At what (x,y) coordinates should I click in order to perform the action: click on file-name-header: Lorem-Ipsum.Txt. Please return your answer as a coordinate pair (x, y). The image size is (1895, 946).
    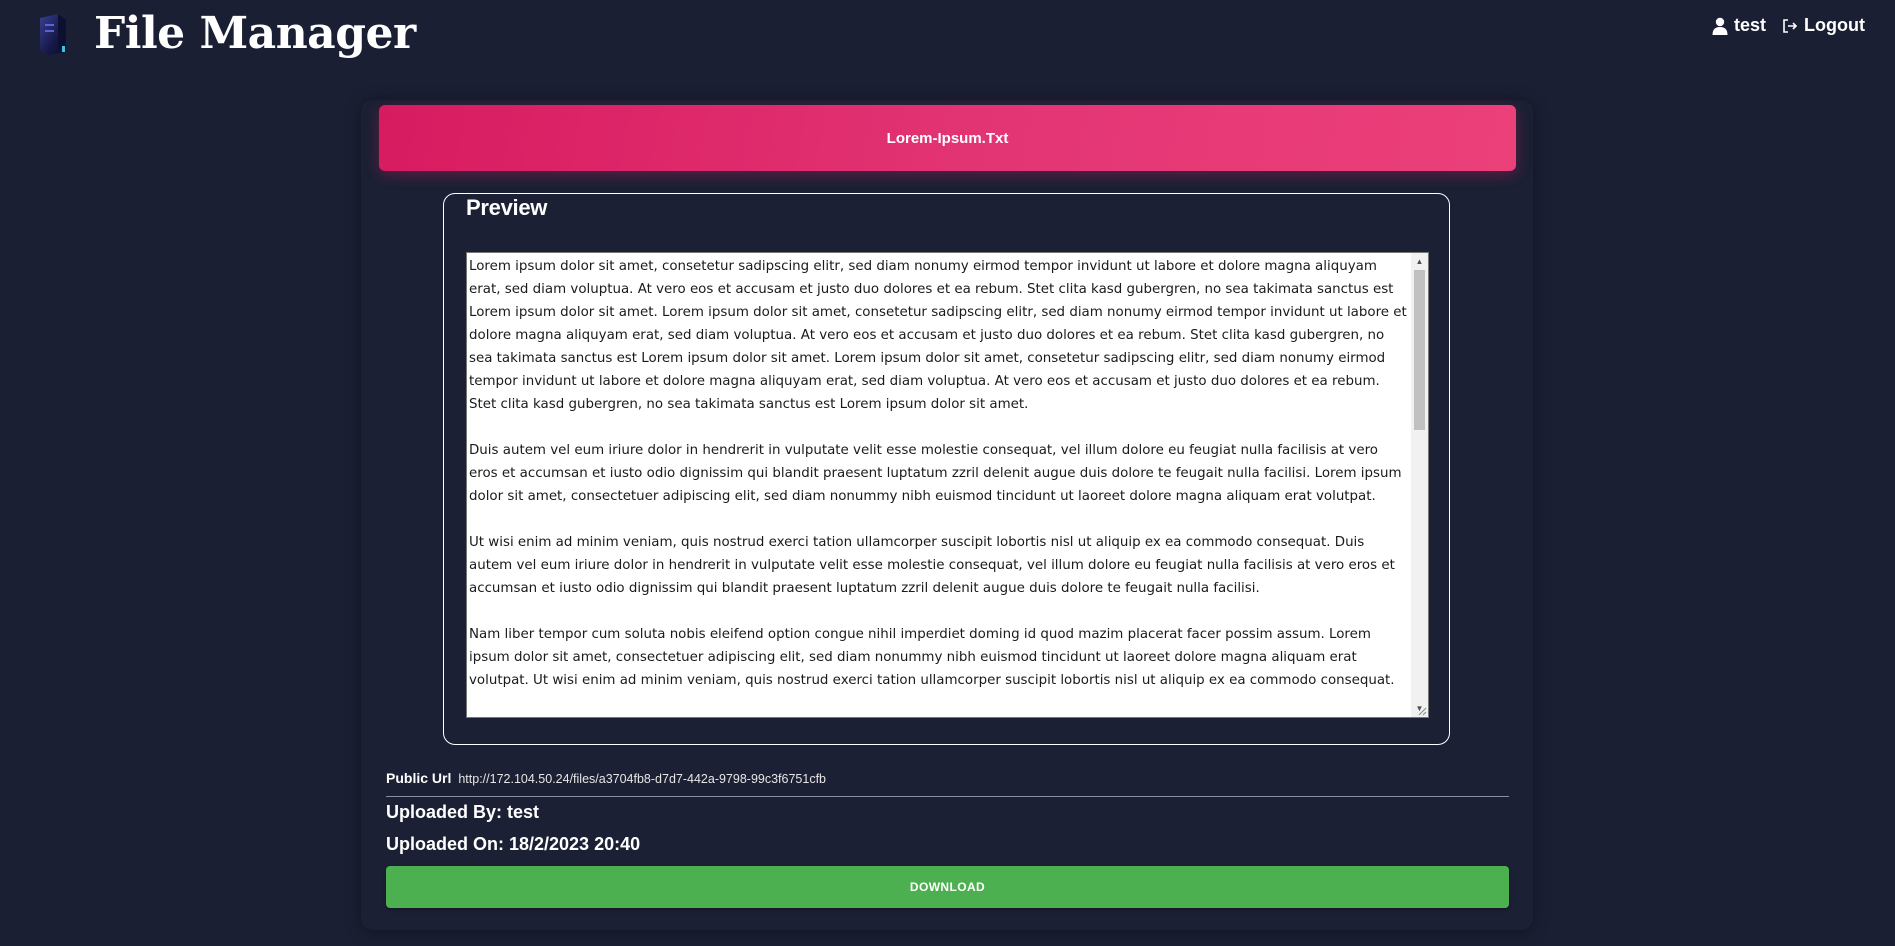
    Looking at the image, I should click on (947, 138).